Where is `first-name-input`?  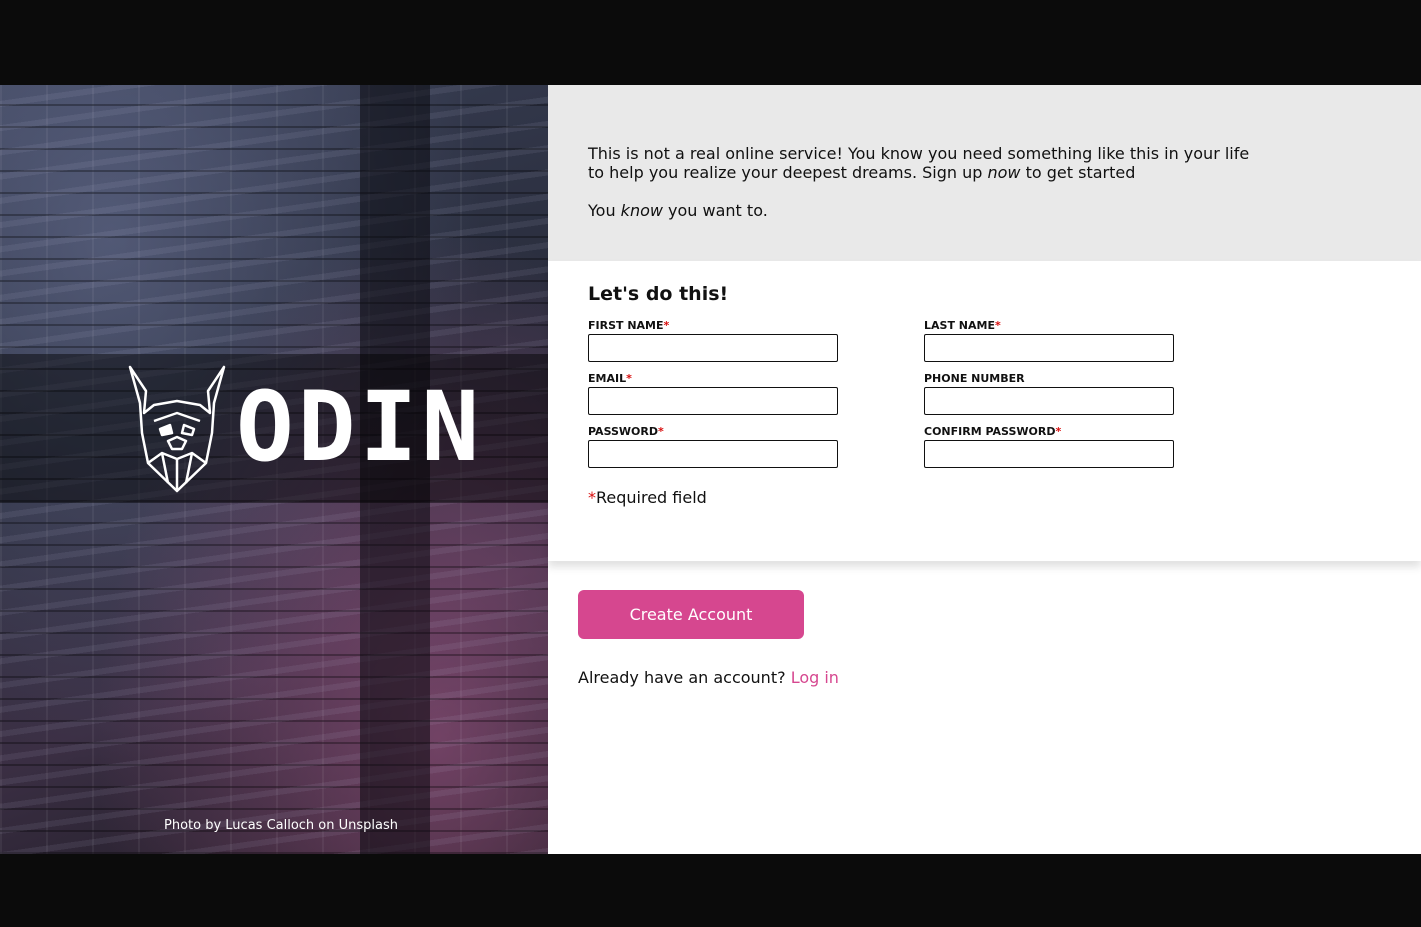 first-name-input is located at coordinates (713, 348).